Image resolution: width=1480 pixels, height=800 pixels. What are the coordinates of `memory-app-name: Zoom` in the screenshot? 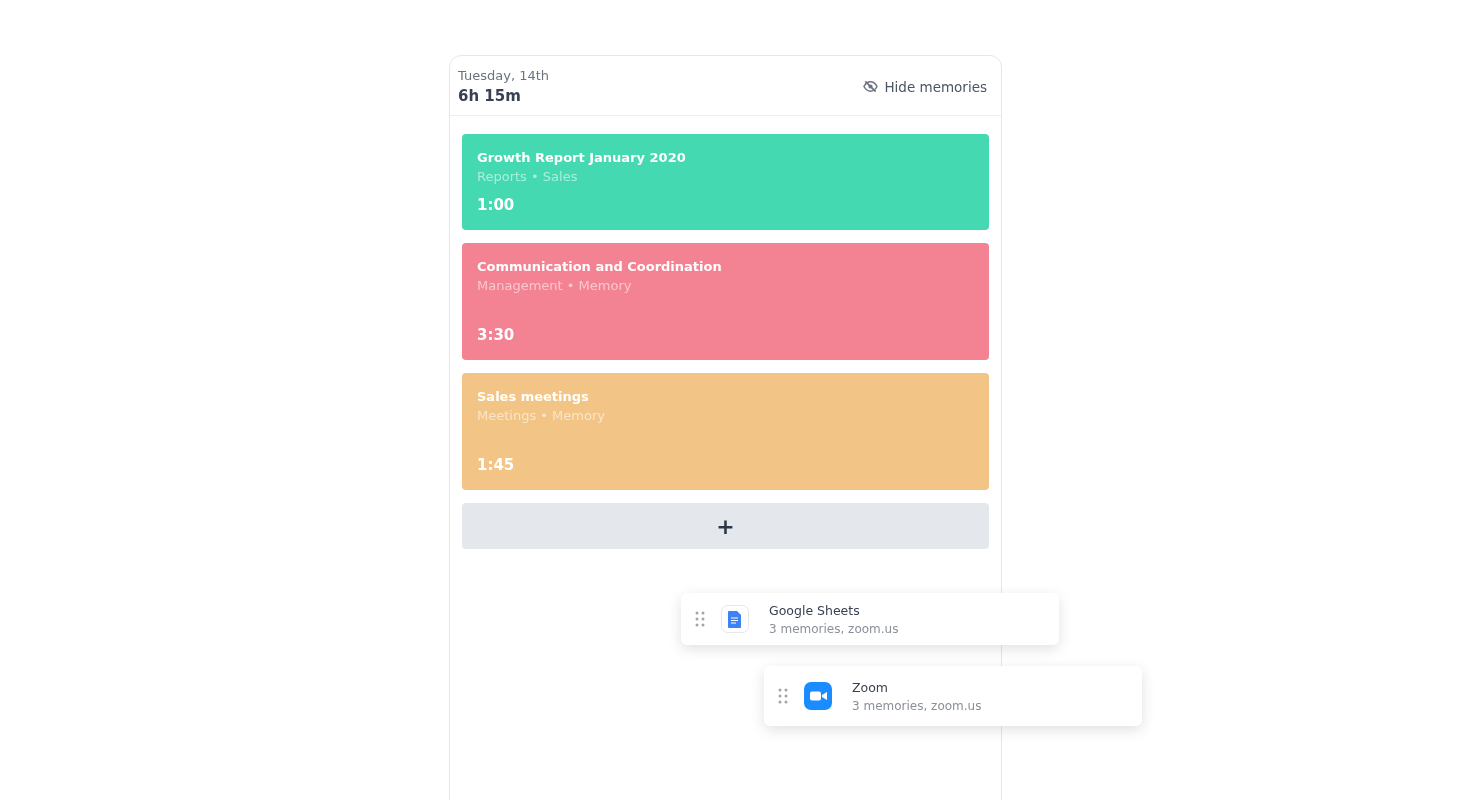 It's located at (871, 687).